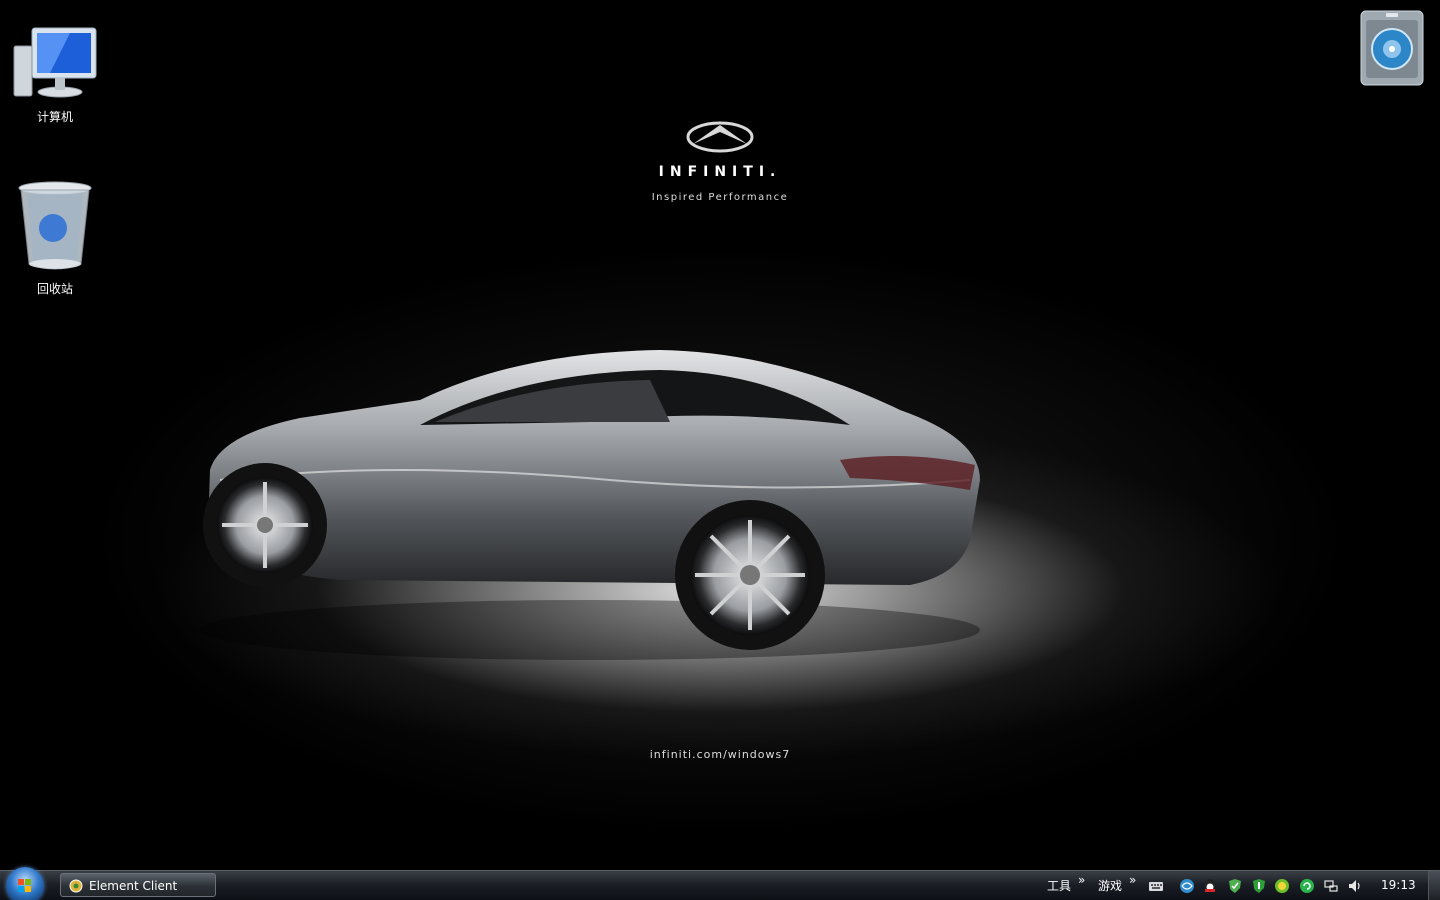  Describe the element at coordinates (54, 289) in the screenshot. I see `desktop-icon-label: 回收站` at that location.